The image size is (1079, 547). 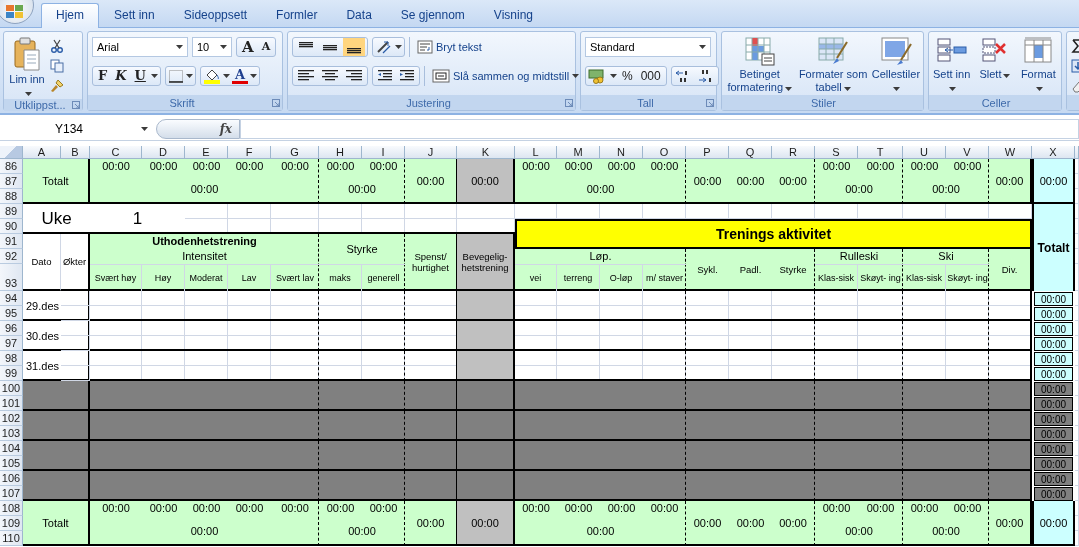 What do you see at coordinates (75, 152) in the screenshot?
I see `column-header: B` at bounding box center [75, 152].